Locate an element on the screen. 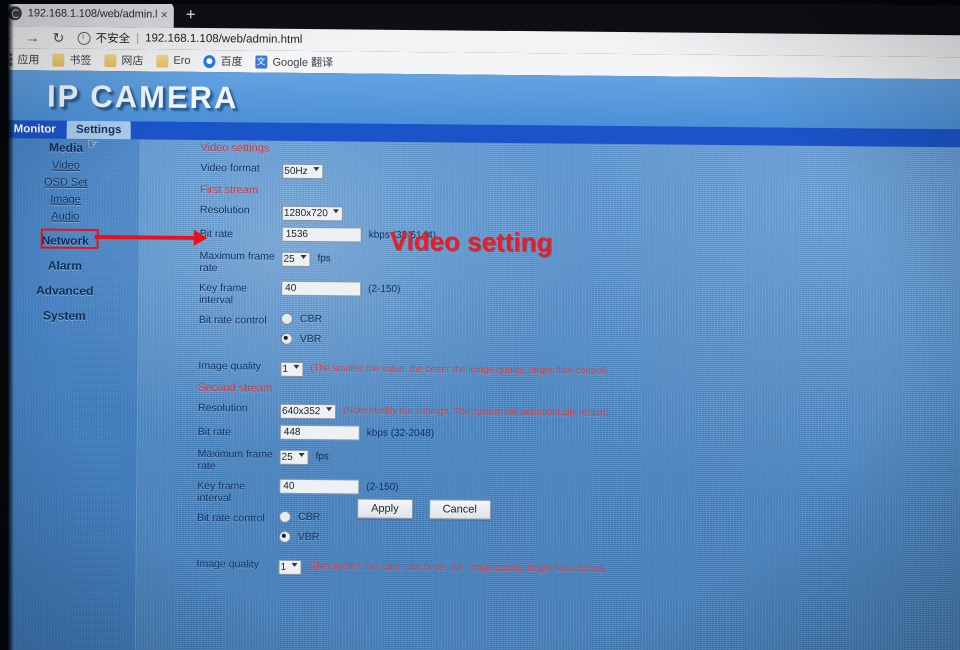 This screenshot has height=650, width=960. second-cbr-option: CBR is located at coordinates (299, 517).